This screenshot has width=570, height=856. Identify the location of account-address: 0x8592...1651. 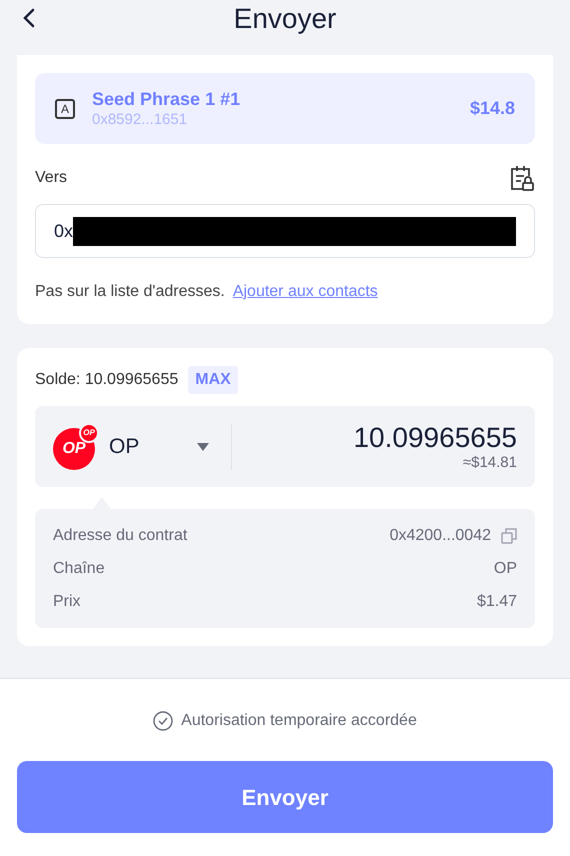
(140, 120).